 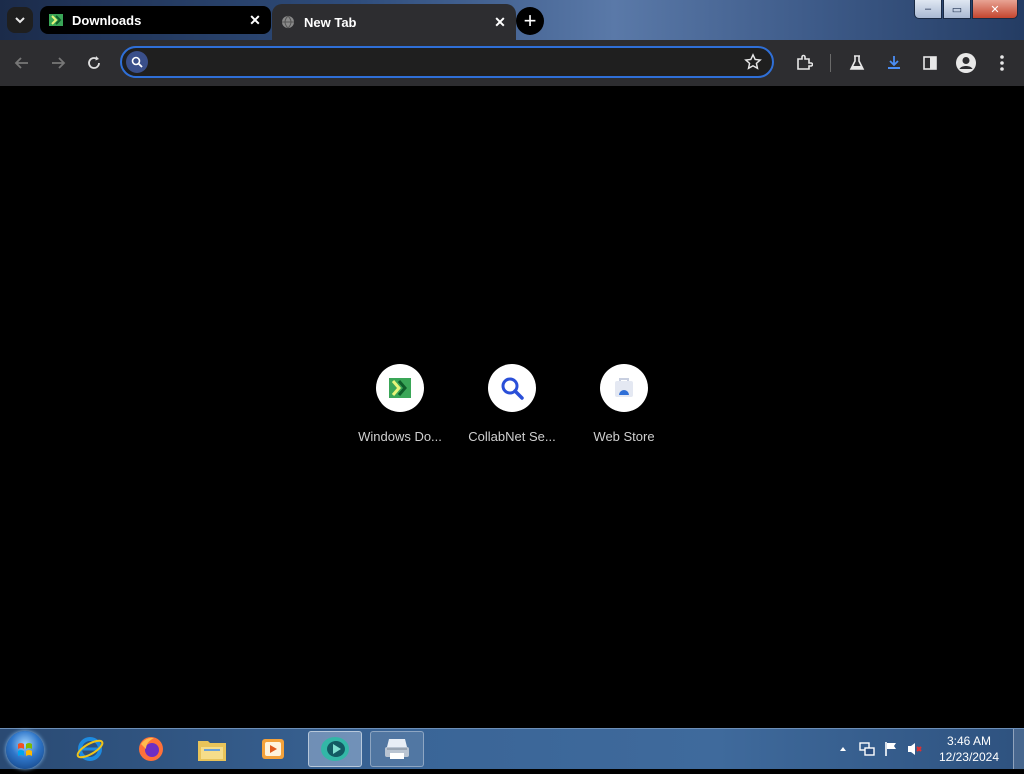 What do you see at coordinates (968, 741) in the screenshot?
I see `clock-time: 3:46 AM` at bounding box center [968, 741].